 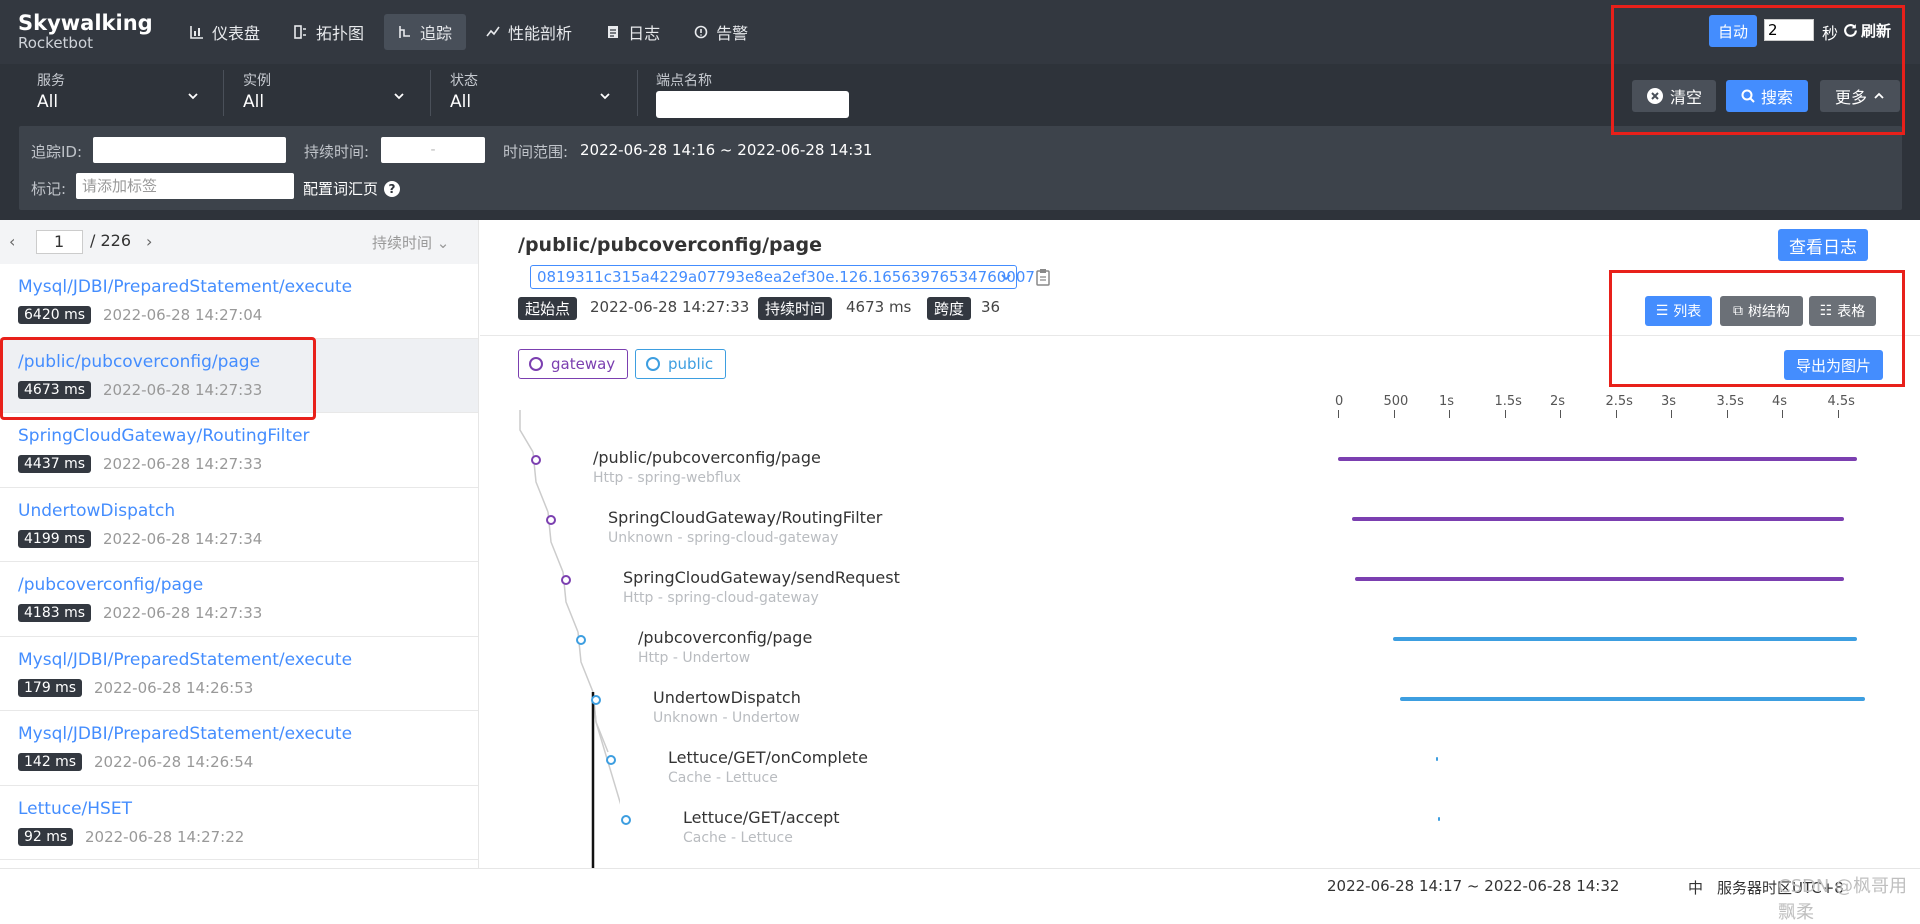 What do you see at coordinates (149, 241) in the screenshot?
I see `chevron-right-icon: ›` at bounding box center [149, 241].